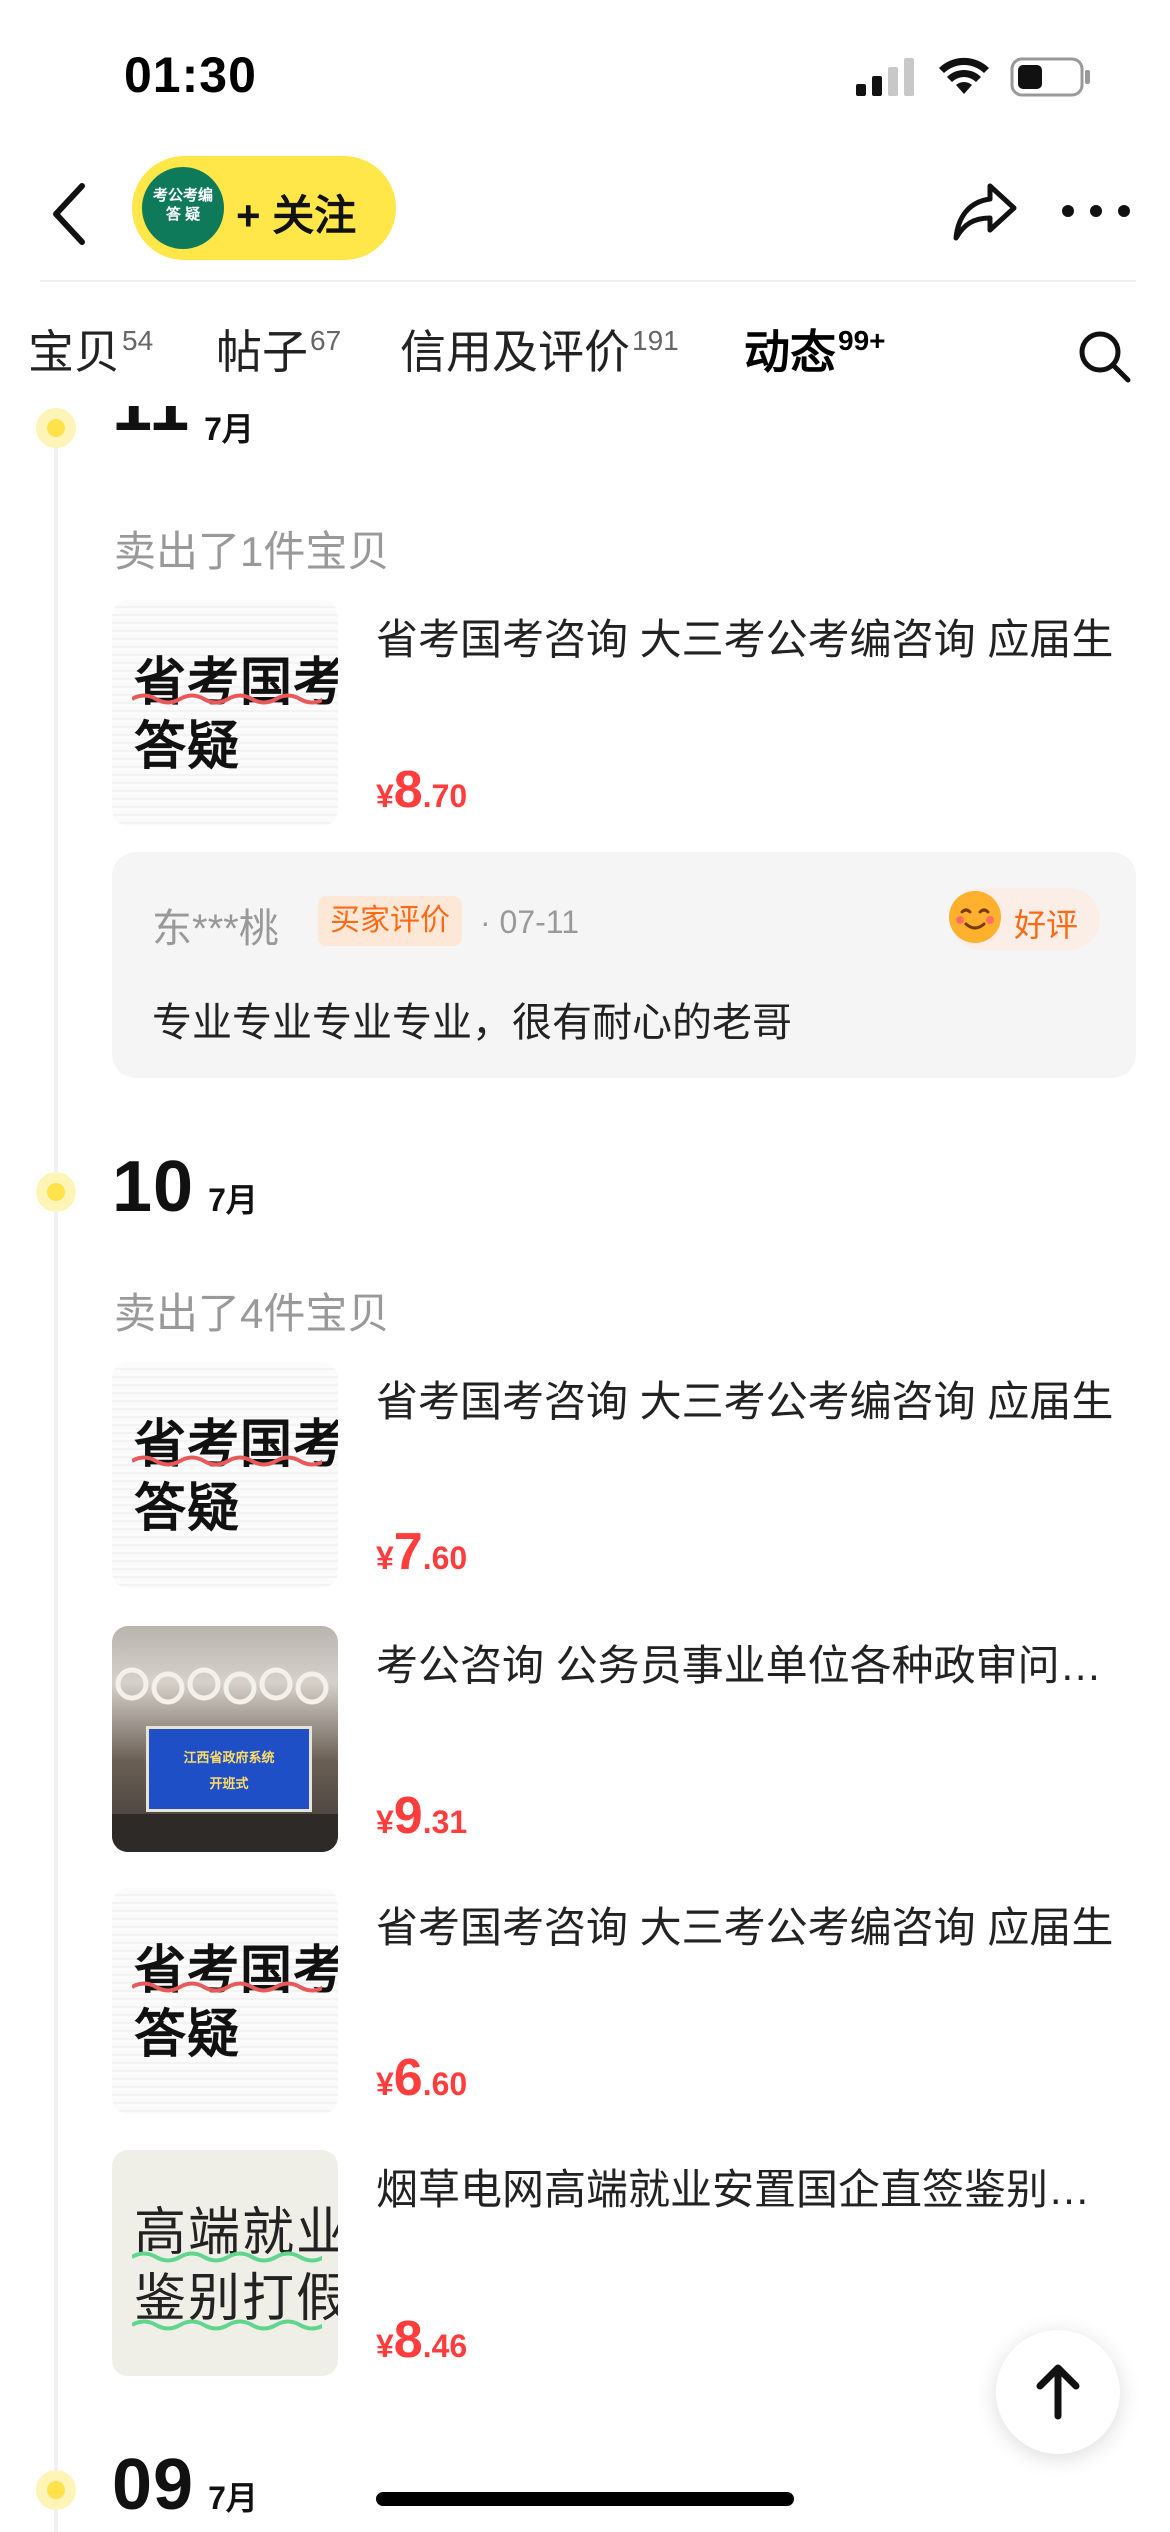 The height and width of the screenshot is (2532, 1170). What do you see at coordinates (445, 2346) in the screenshot?
I see `price-decimal: .46` at bounding box center [445, 2346].